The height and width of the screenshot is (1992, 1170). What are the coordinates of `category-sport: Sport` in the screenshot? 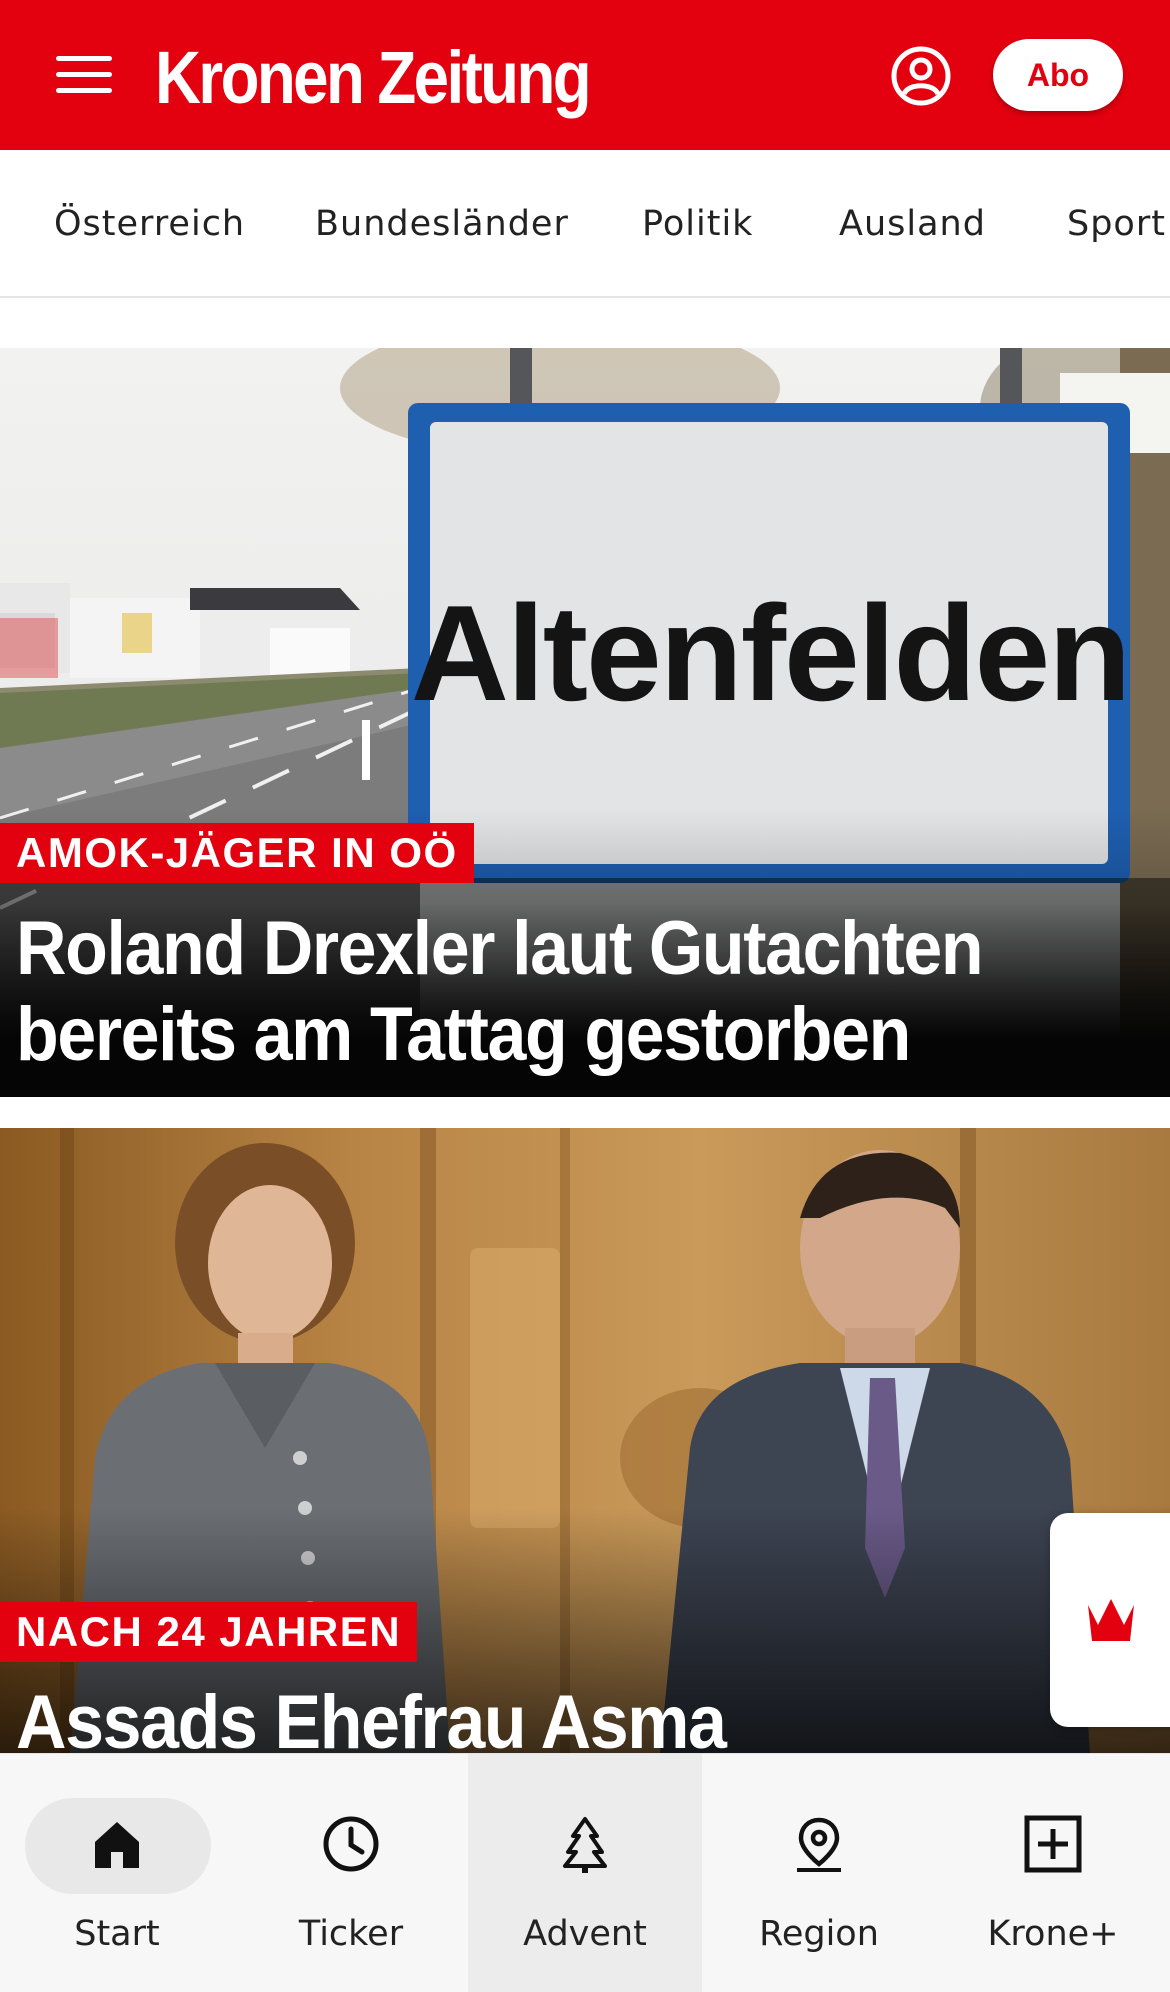 It's located at (1116, 223).